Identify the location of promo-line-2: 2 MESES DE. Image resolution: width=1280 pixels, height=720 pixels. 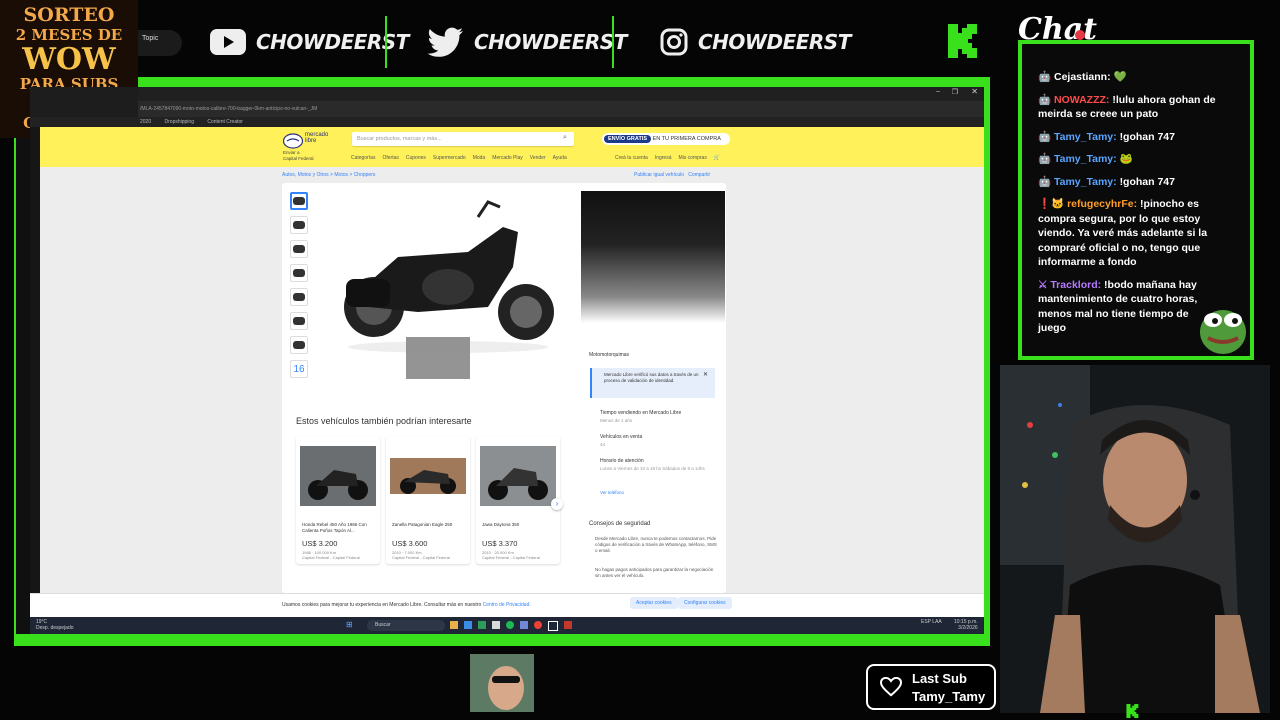
(69, 35).